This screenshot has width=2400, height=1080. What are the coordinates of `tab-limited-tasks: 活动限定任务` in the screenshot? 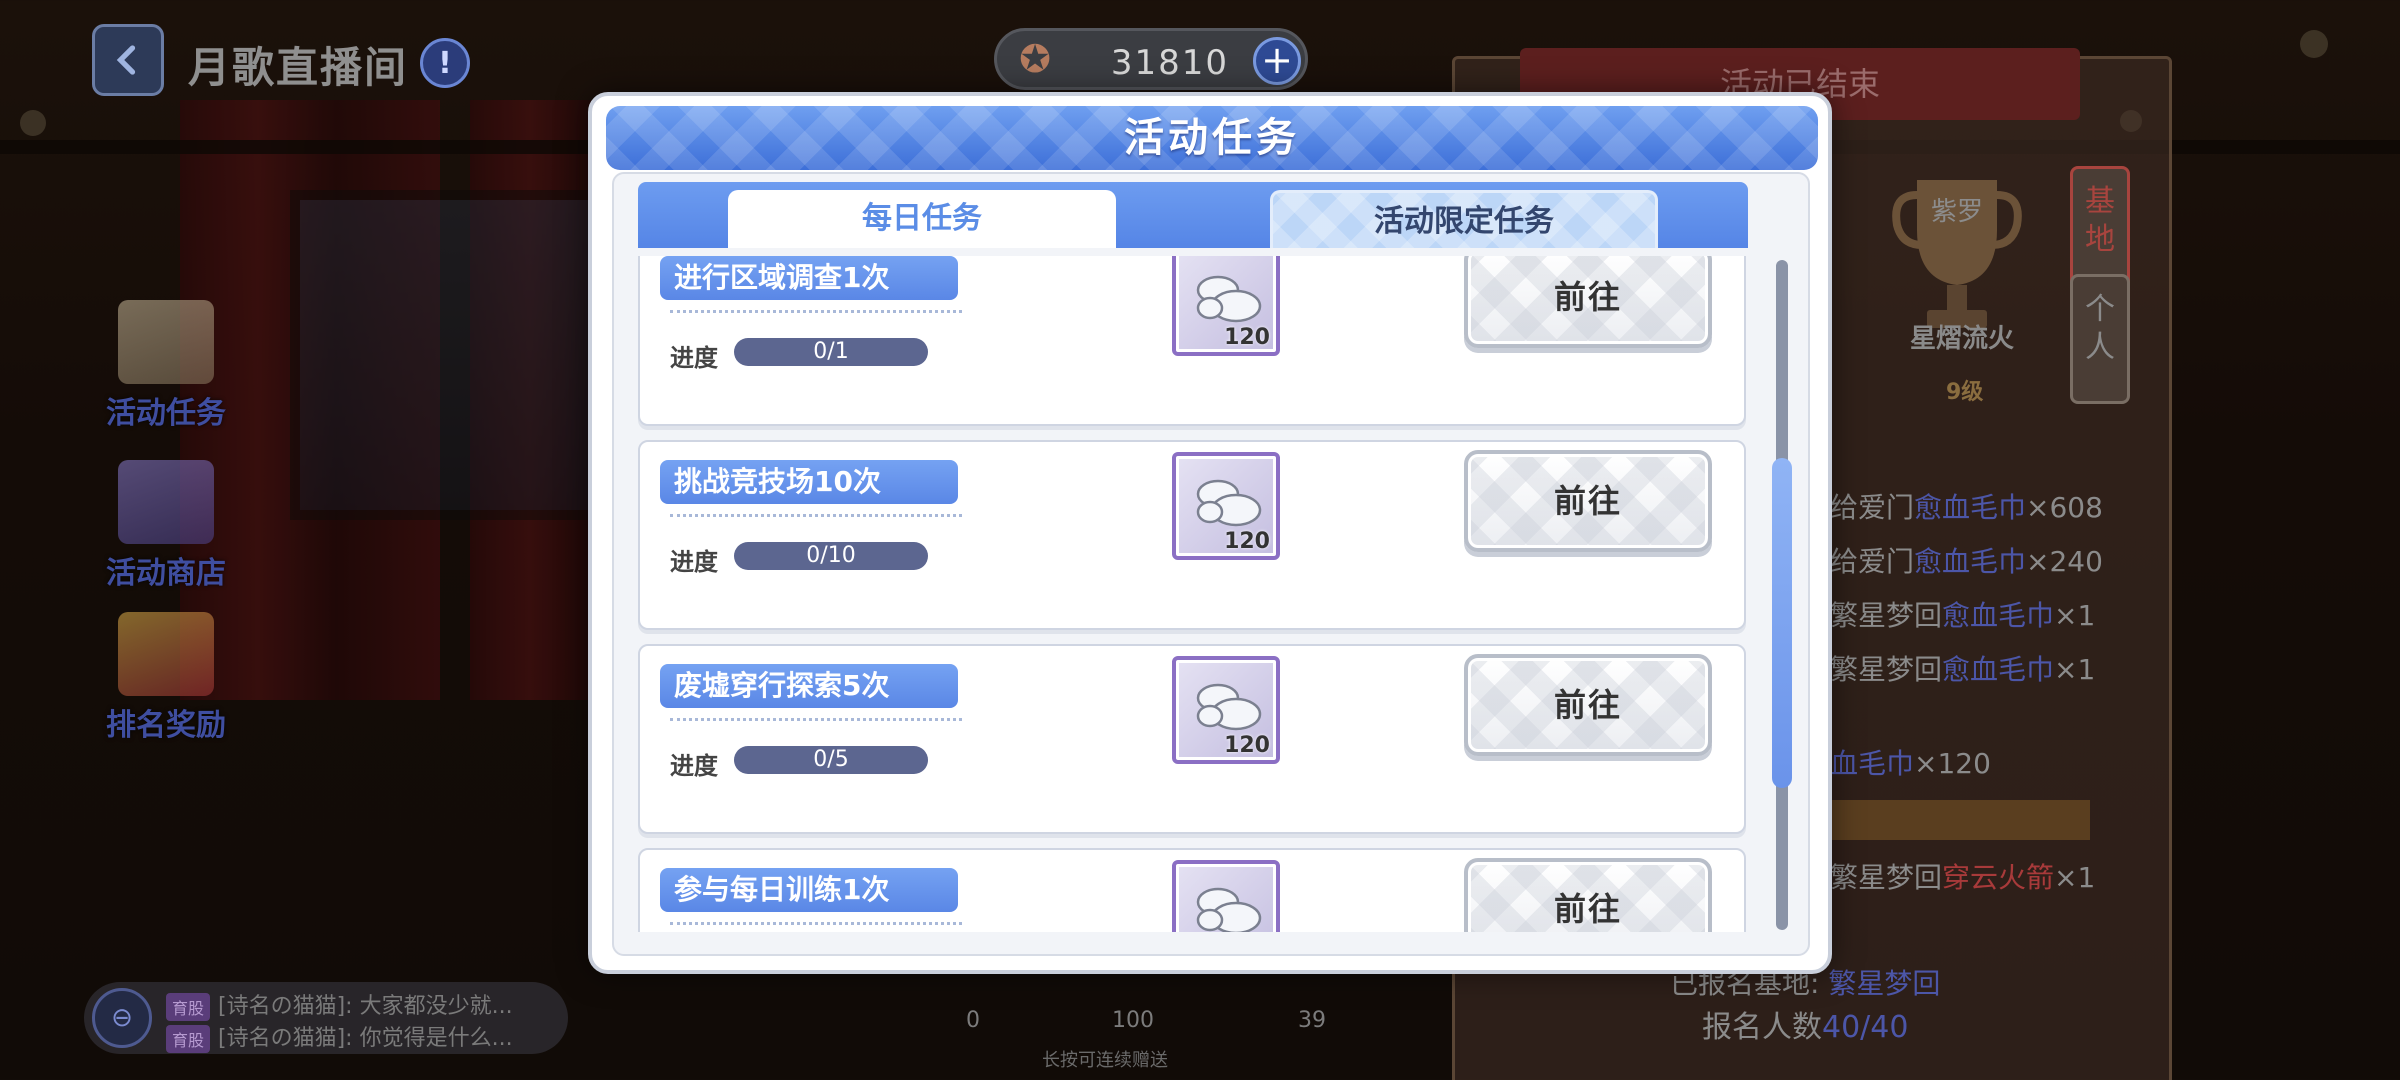 It's located at (1464, 219).